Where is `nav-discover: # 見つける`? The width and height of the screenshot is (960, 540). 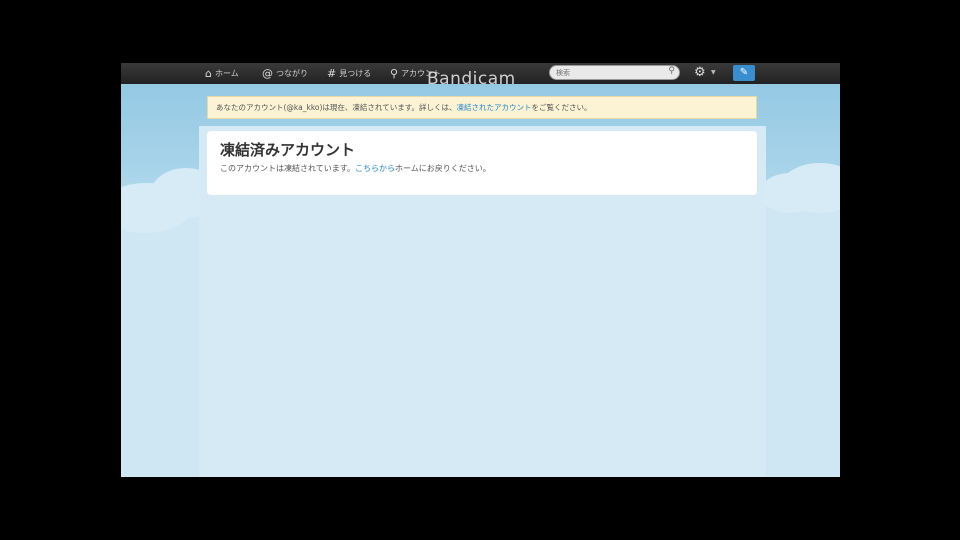
nav-discover: # 見つける is located at coordinates (349, 73).